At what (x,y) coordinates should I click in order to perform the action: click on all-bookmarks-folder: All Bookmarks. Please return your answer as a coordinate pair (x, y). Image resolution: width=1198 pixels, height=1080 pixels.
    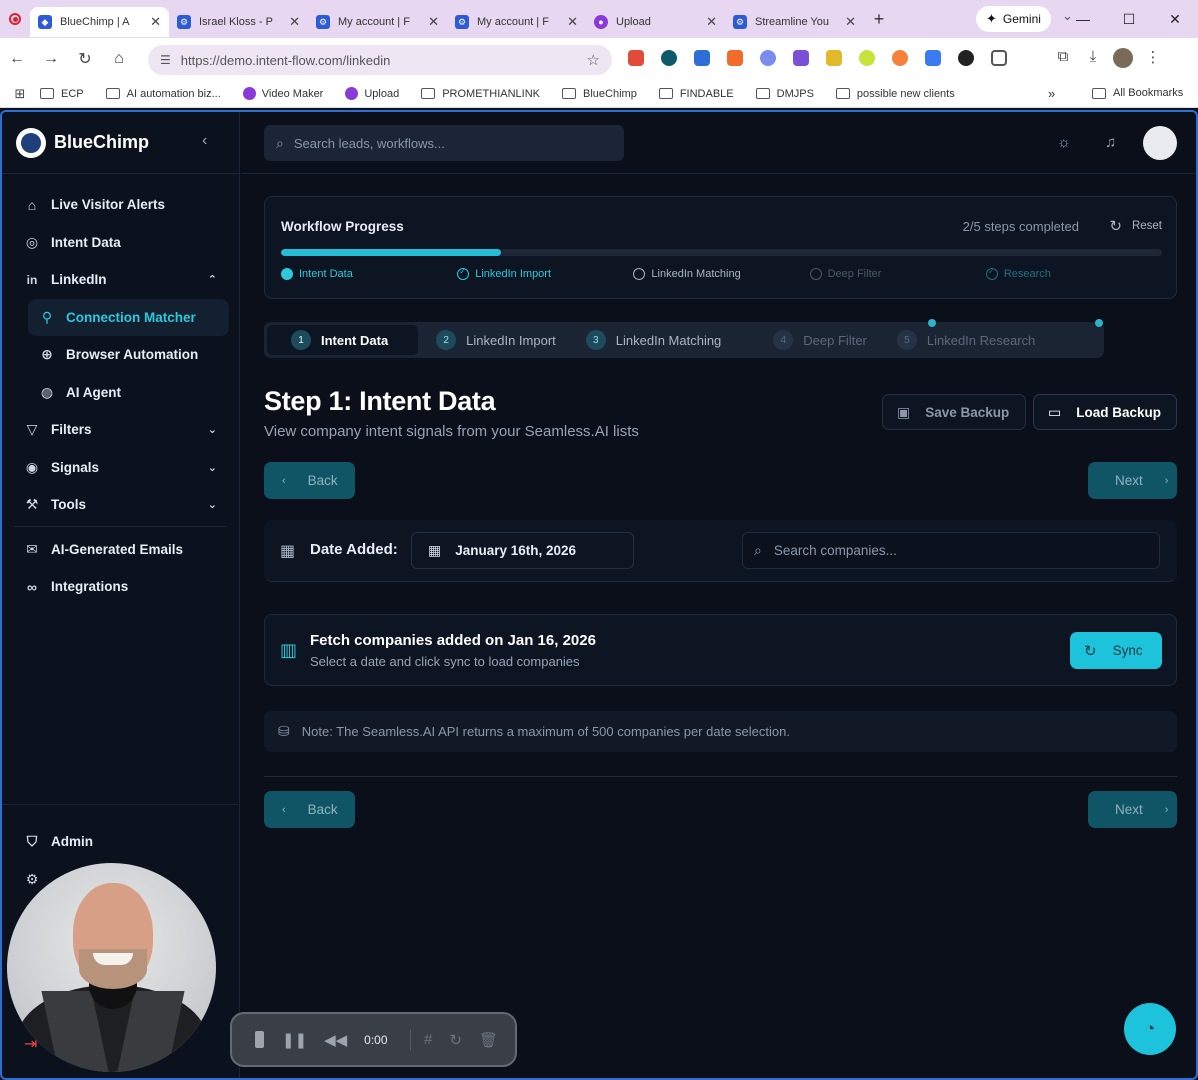
    Looking at the image, I should click on (1137, 93).